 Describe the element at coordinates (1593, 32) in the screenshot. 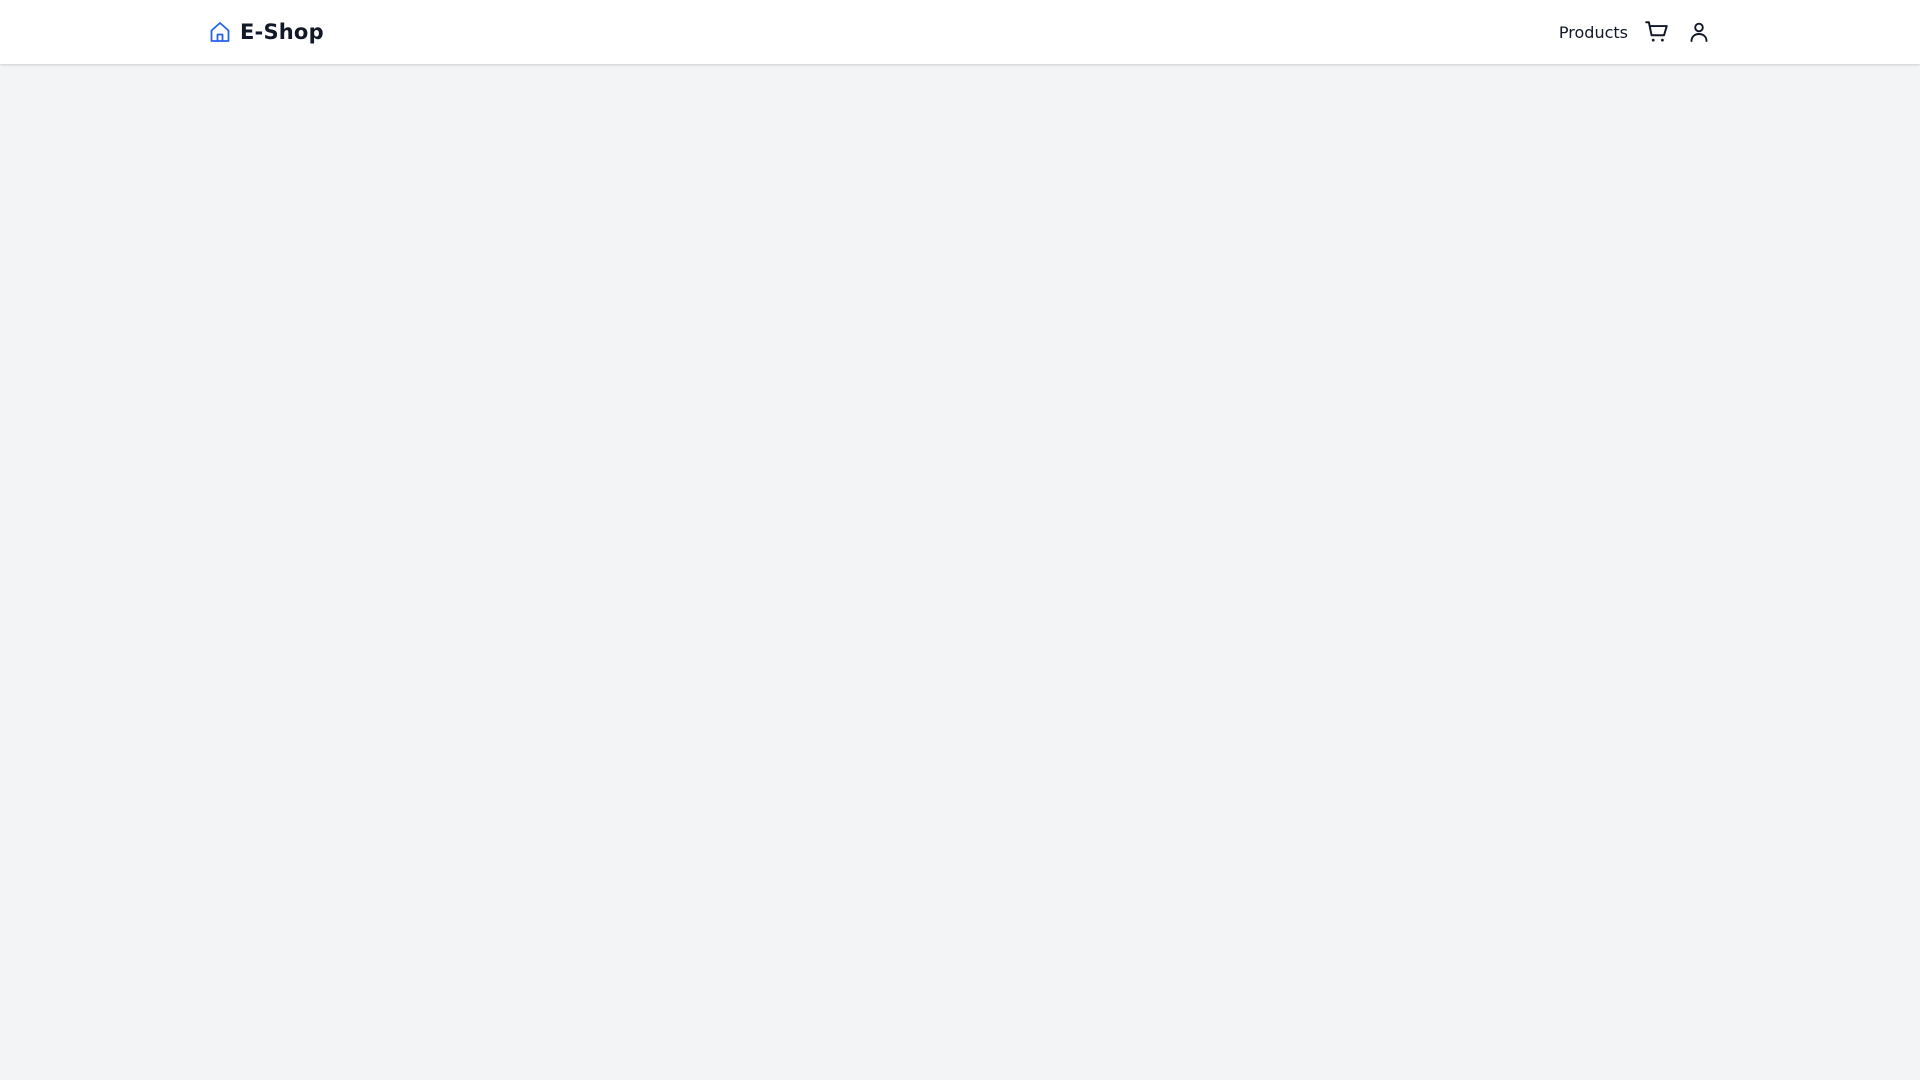

I see `nav-link-products: Products` at that location.